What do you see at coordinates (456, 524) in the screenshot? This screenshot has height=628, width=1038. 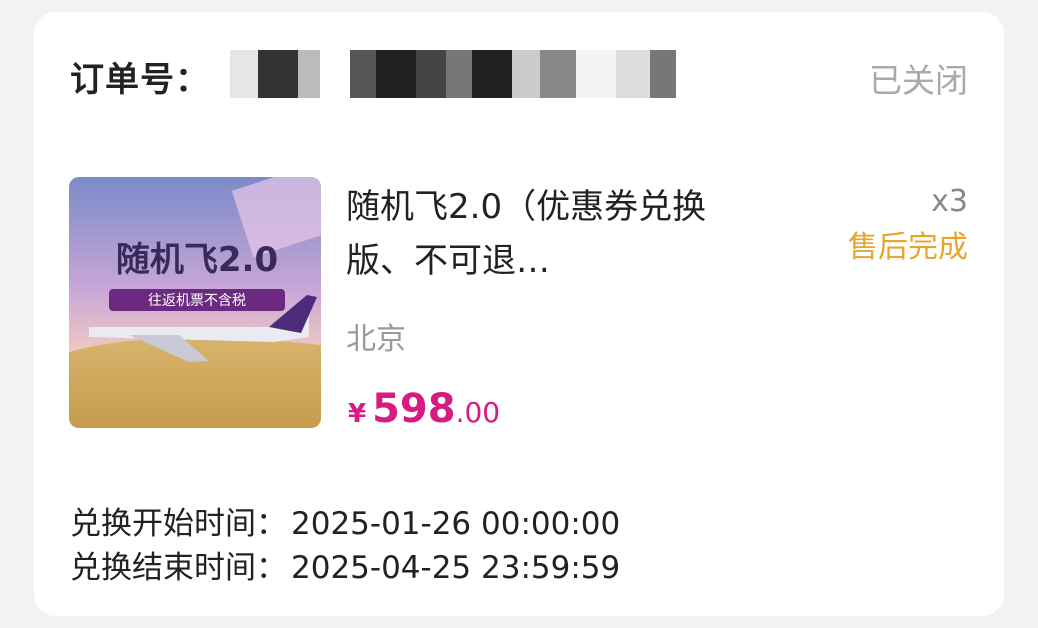 I see `exchange-start-value: 2025-01-26 00:00:00` at bounding box center [456, 524].